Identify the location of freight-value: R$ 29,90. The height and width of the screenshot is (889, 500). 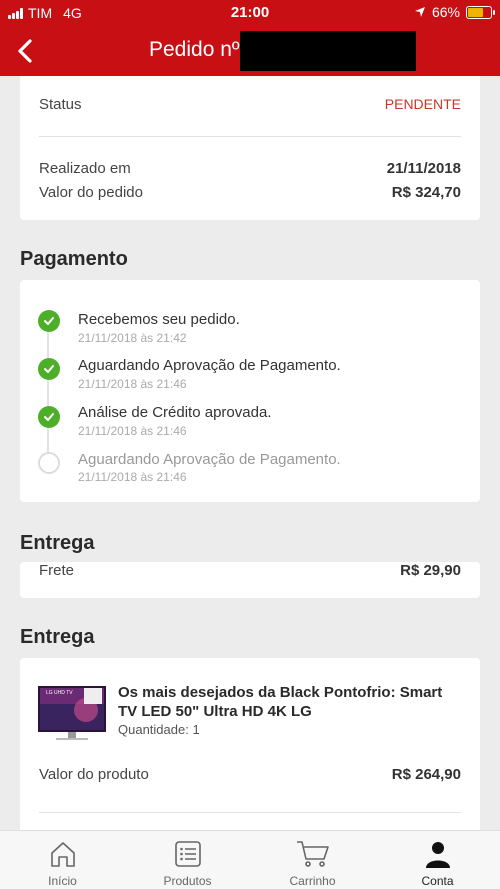
(430, 570).